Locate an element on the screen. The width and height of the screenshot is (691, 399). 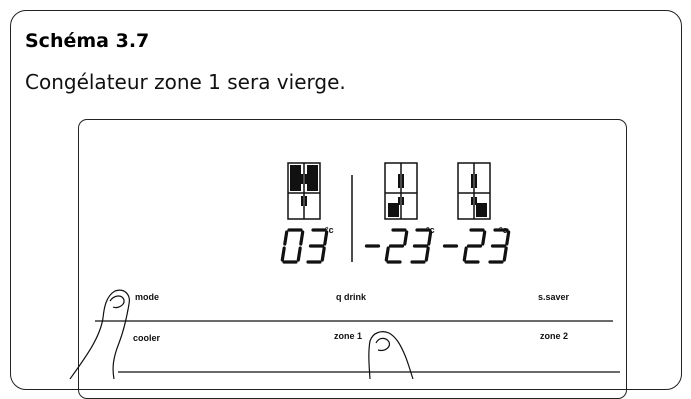
mode-button: mode is located at coordinates (147, 297).